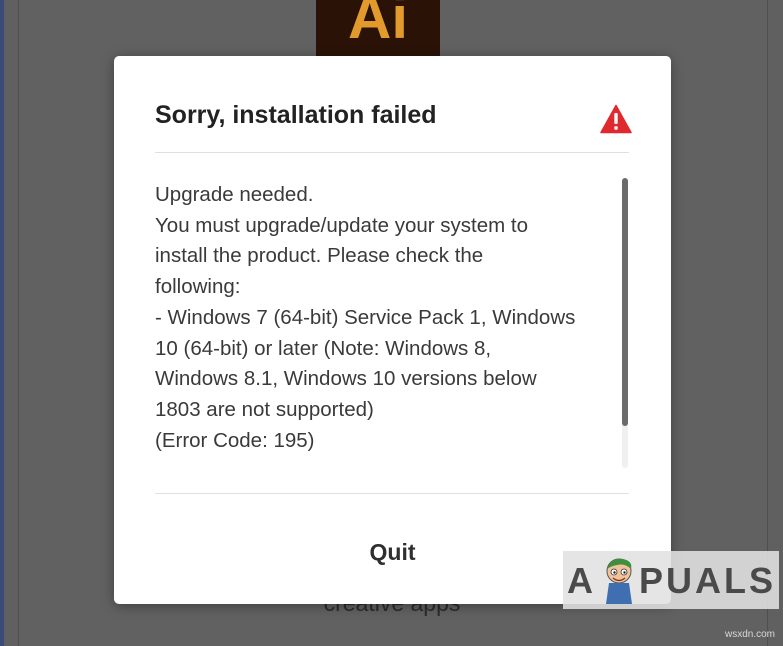 This screenshot has height=646, width=783. What do you see at coordinates (235, 440) in the screenshot?
I see `message-line: (Error Code: 195)` at bounding box center [235, 440].